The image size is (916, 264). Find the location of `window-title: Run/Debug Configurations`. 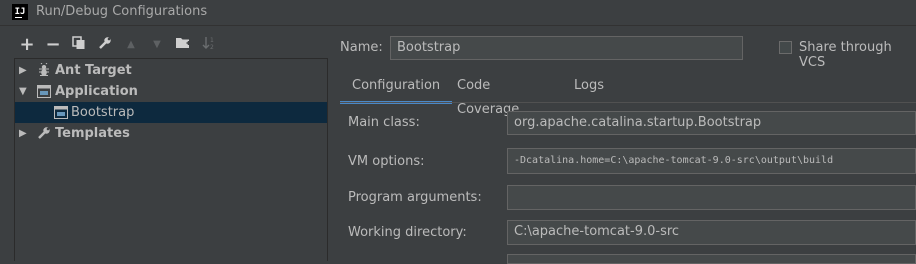

window-title: Run/Debug Configurations is located at coordinates (122, 11).